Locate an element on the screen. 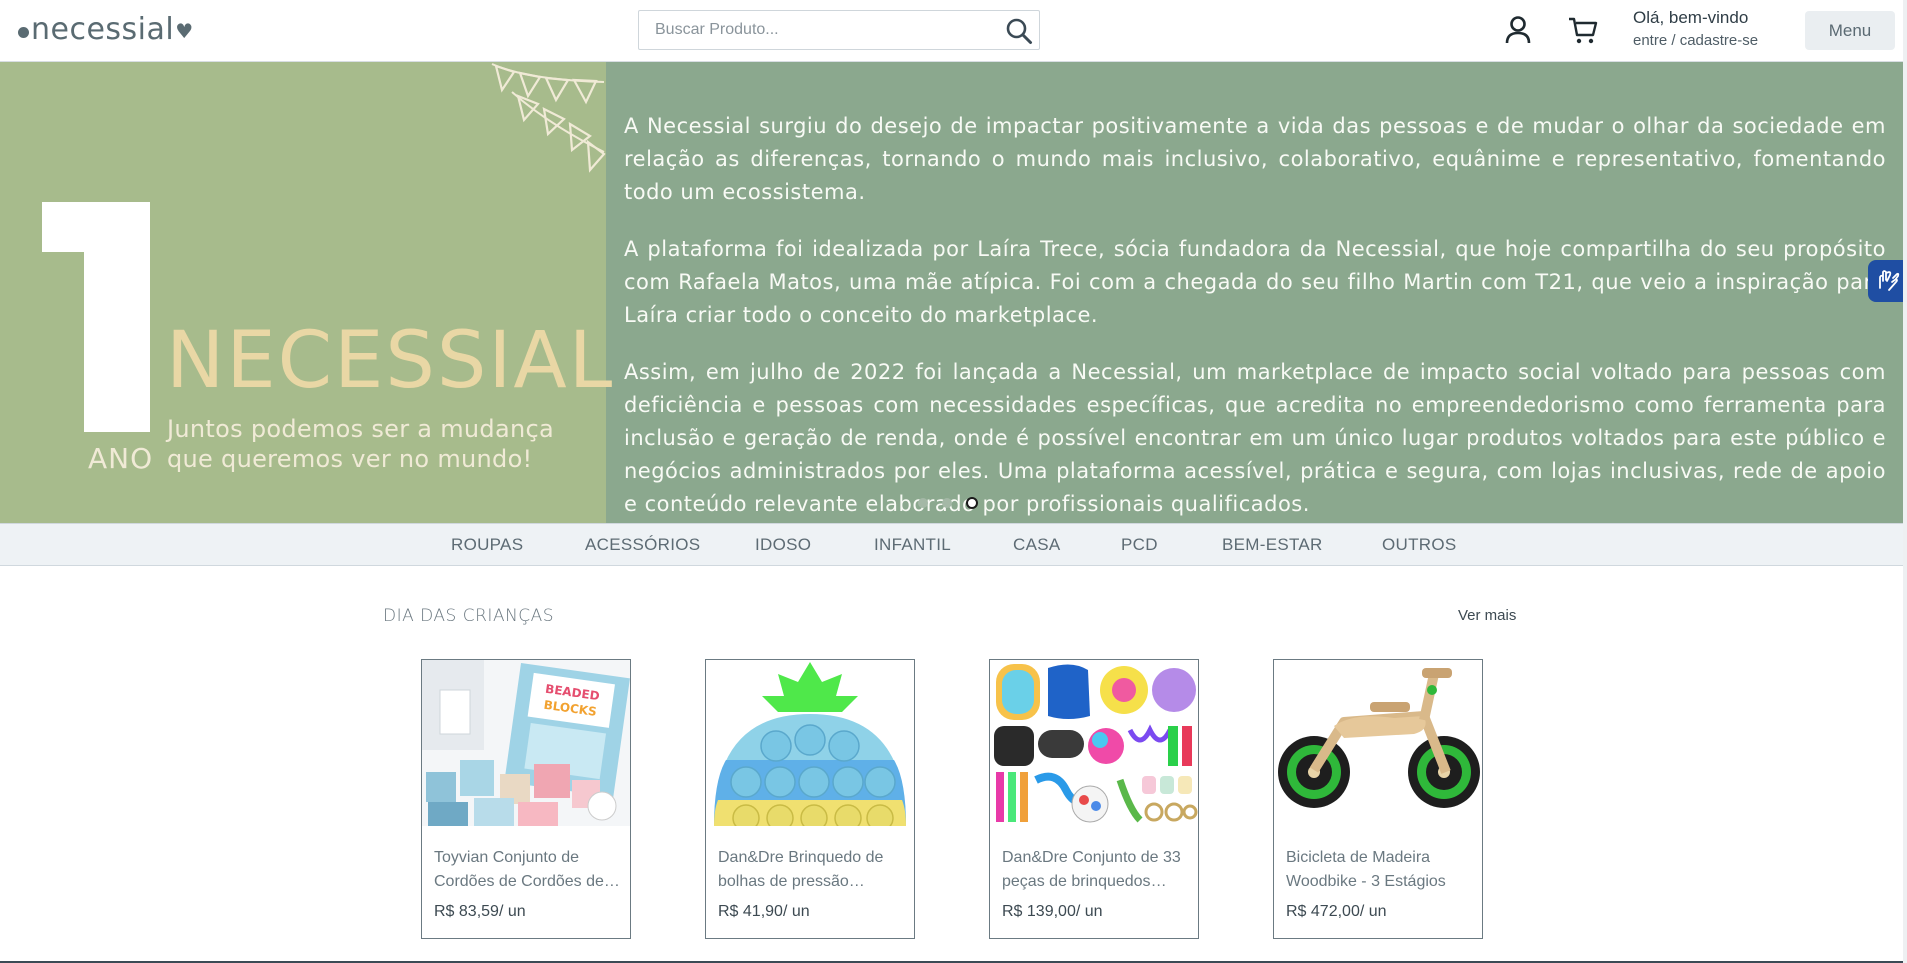 Image resolution: width=1907 pixels, height=963 pixels. section-title: DIA DAS CRIANÇAS is located at coordinates (469, 616).